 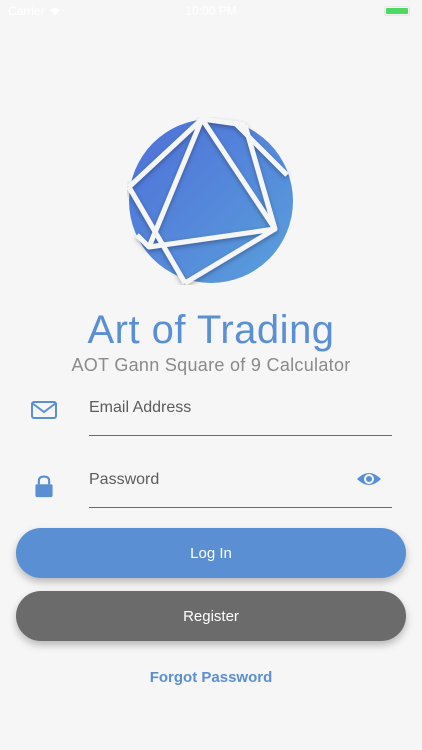 What do you see at coordinates (211, 677) in the screenshot?
I see `forgot-password-link: Forgot Password` at bounding box center [211, 677].